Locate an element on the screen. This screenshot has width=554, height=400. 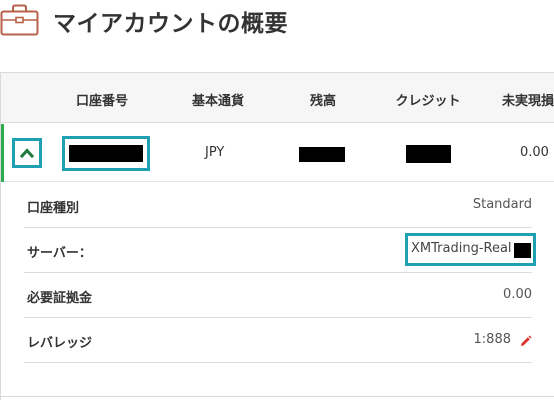
unrealized-cell: 0.00 is located at coordinates (534, 152).